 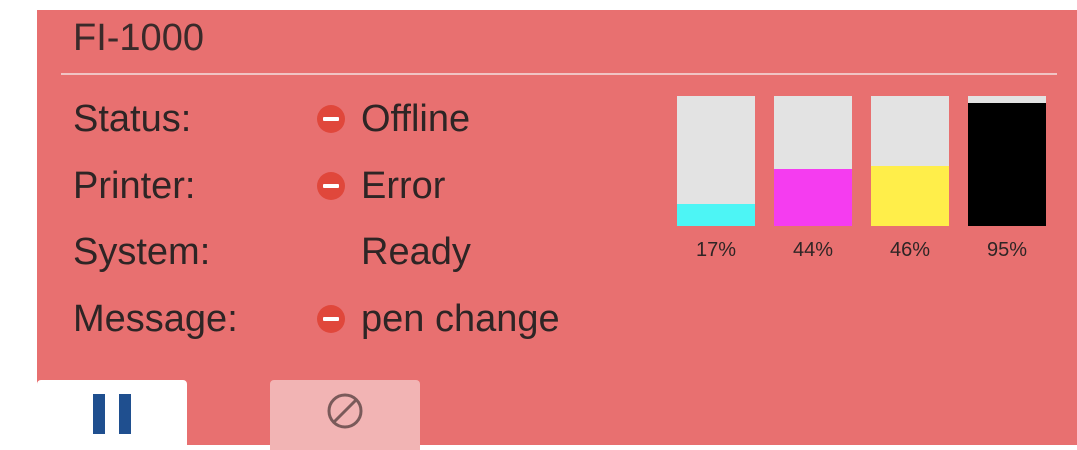 I want to click on cancel-button, so click(x=345, y=415).